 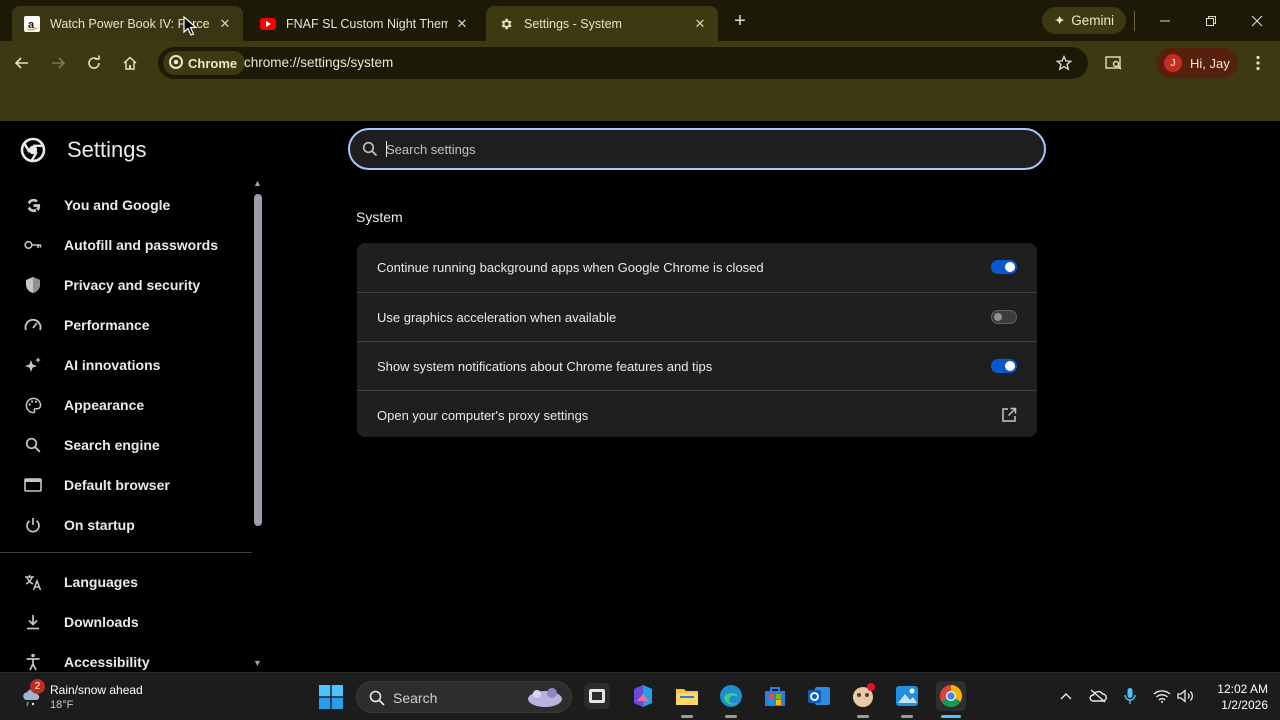 I want to click on photos-icon, so click(x=907, y=696).